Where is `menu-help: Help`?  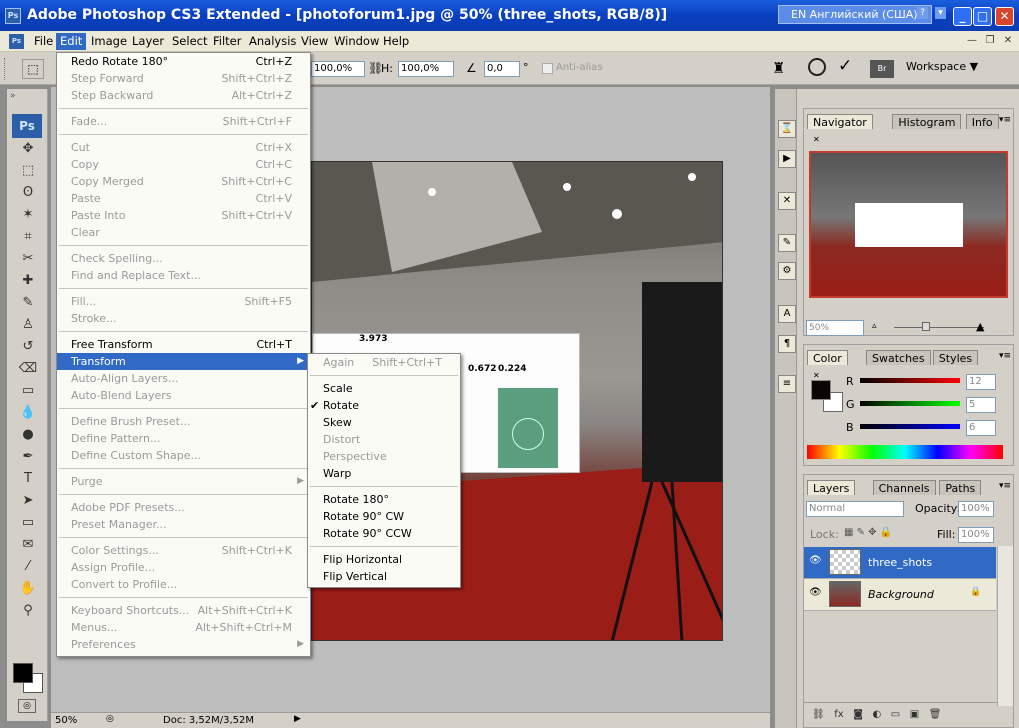 menu-help: Help is located at coordinates (396, 41).